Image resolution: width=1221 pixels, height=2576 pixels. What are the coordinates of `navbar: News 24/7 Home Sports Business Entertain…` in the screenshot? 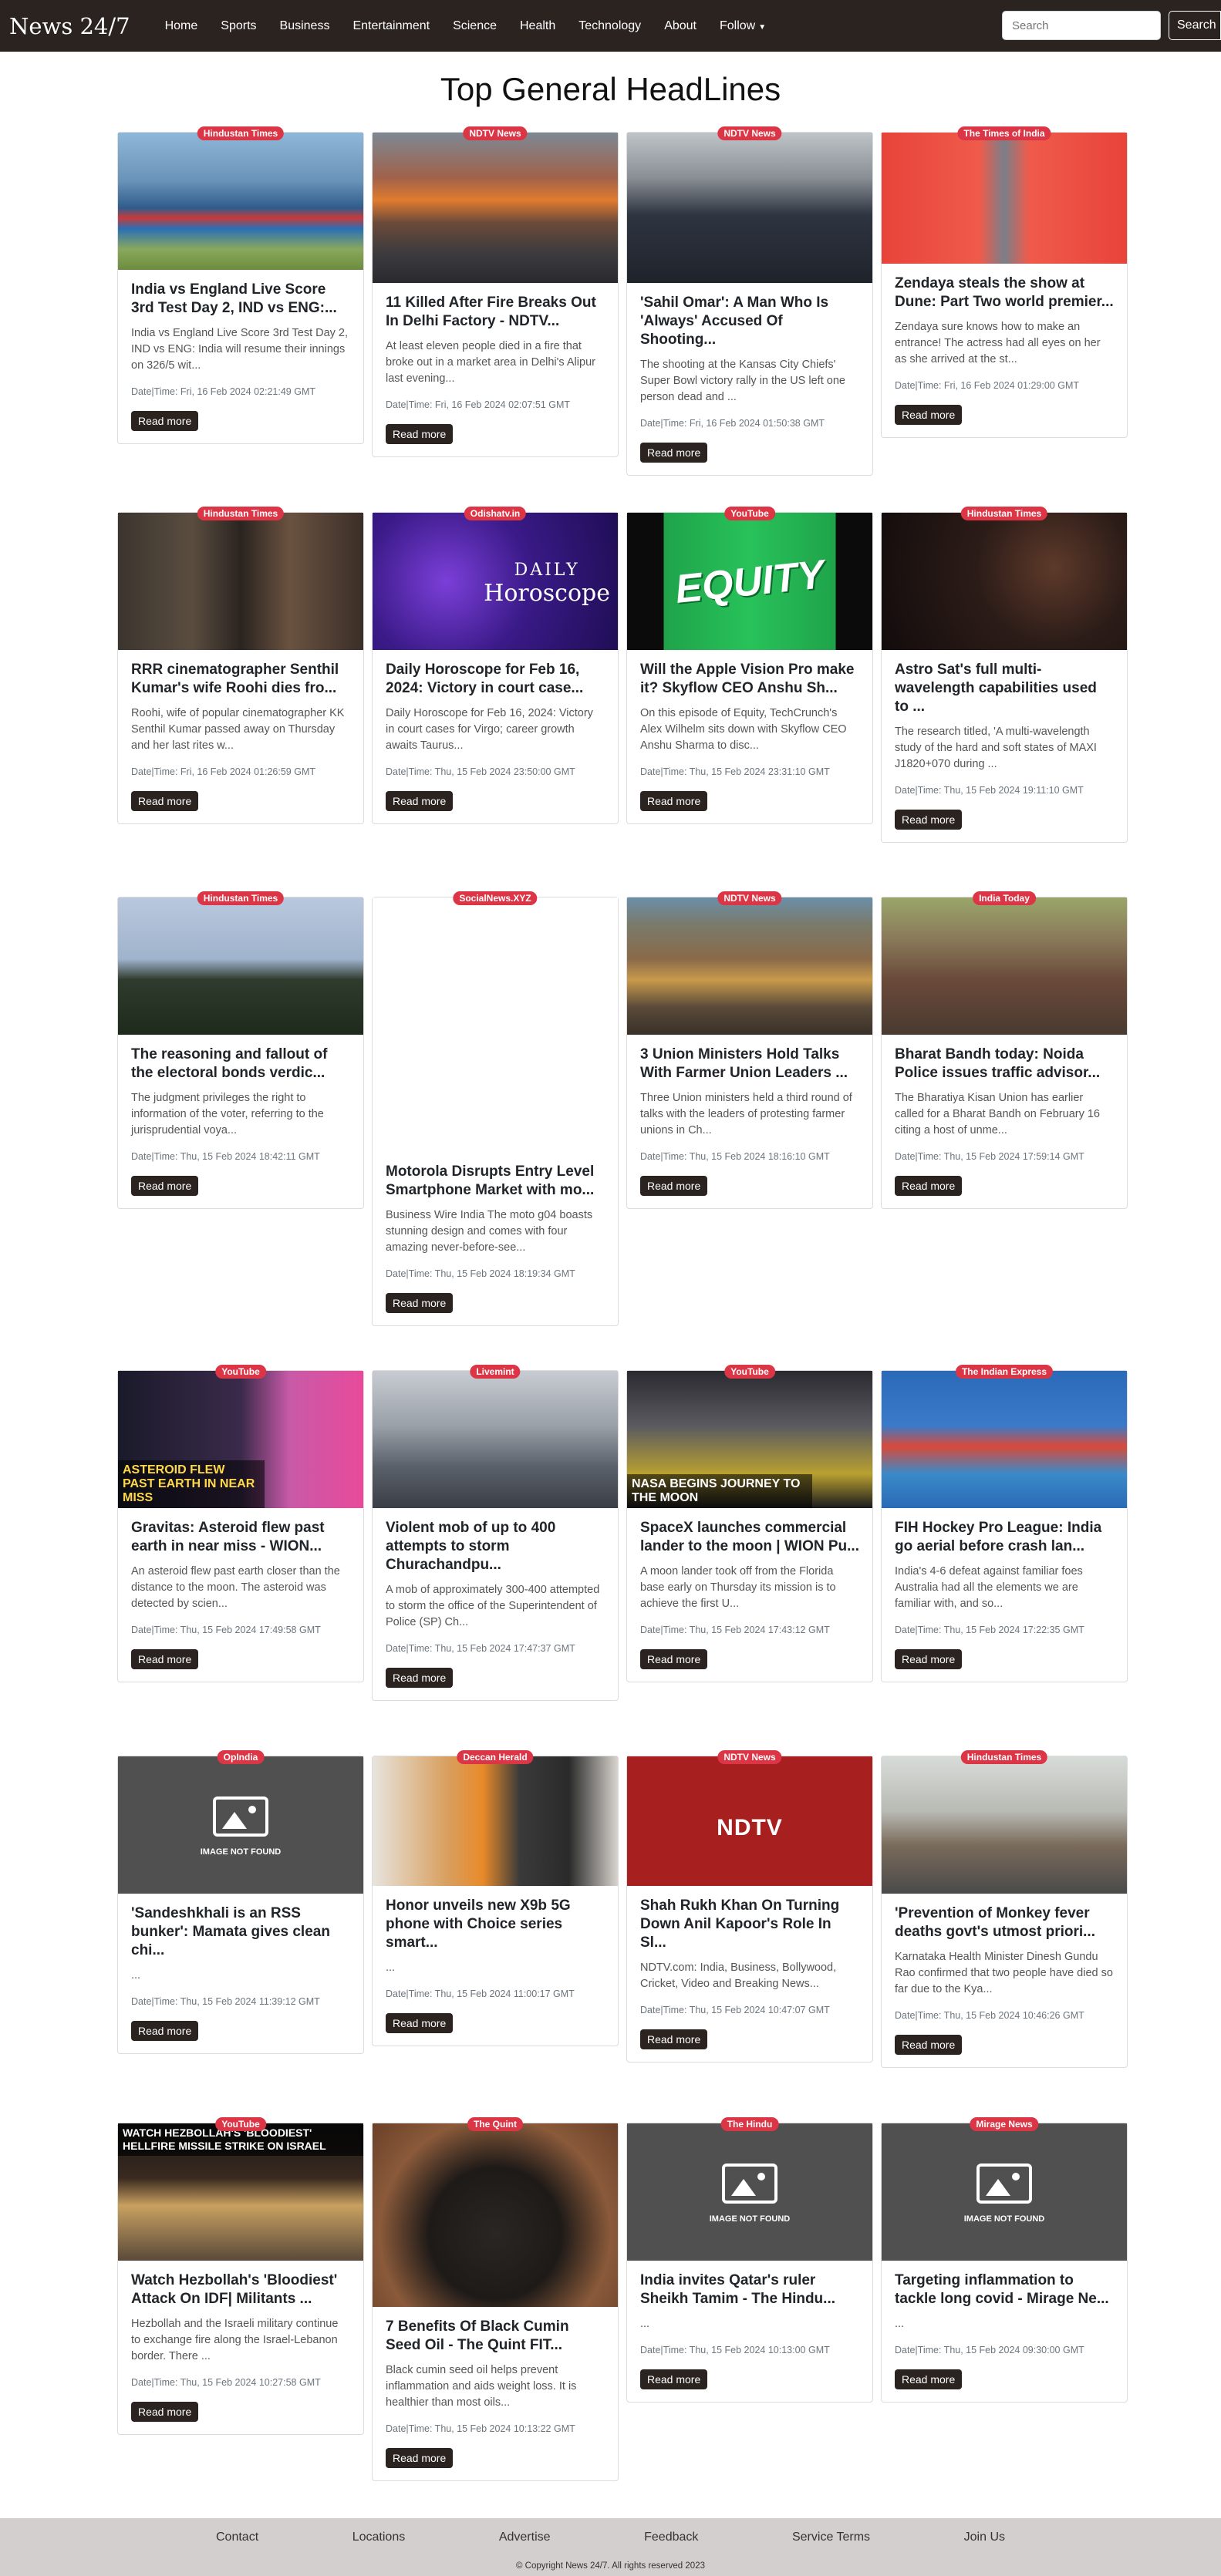 It's located at (610, 26).